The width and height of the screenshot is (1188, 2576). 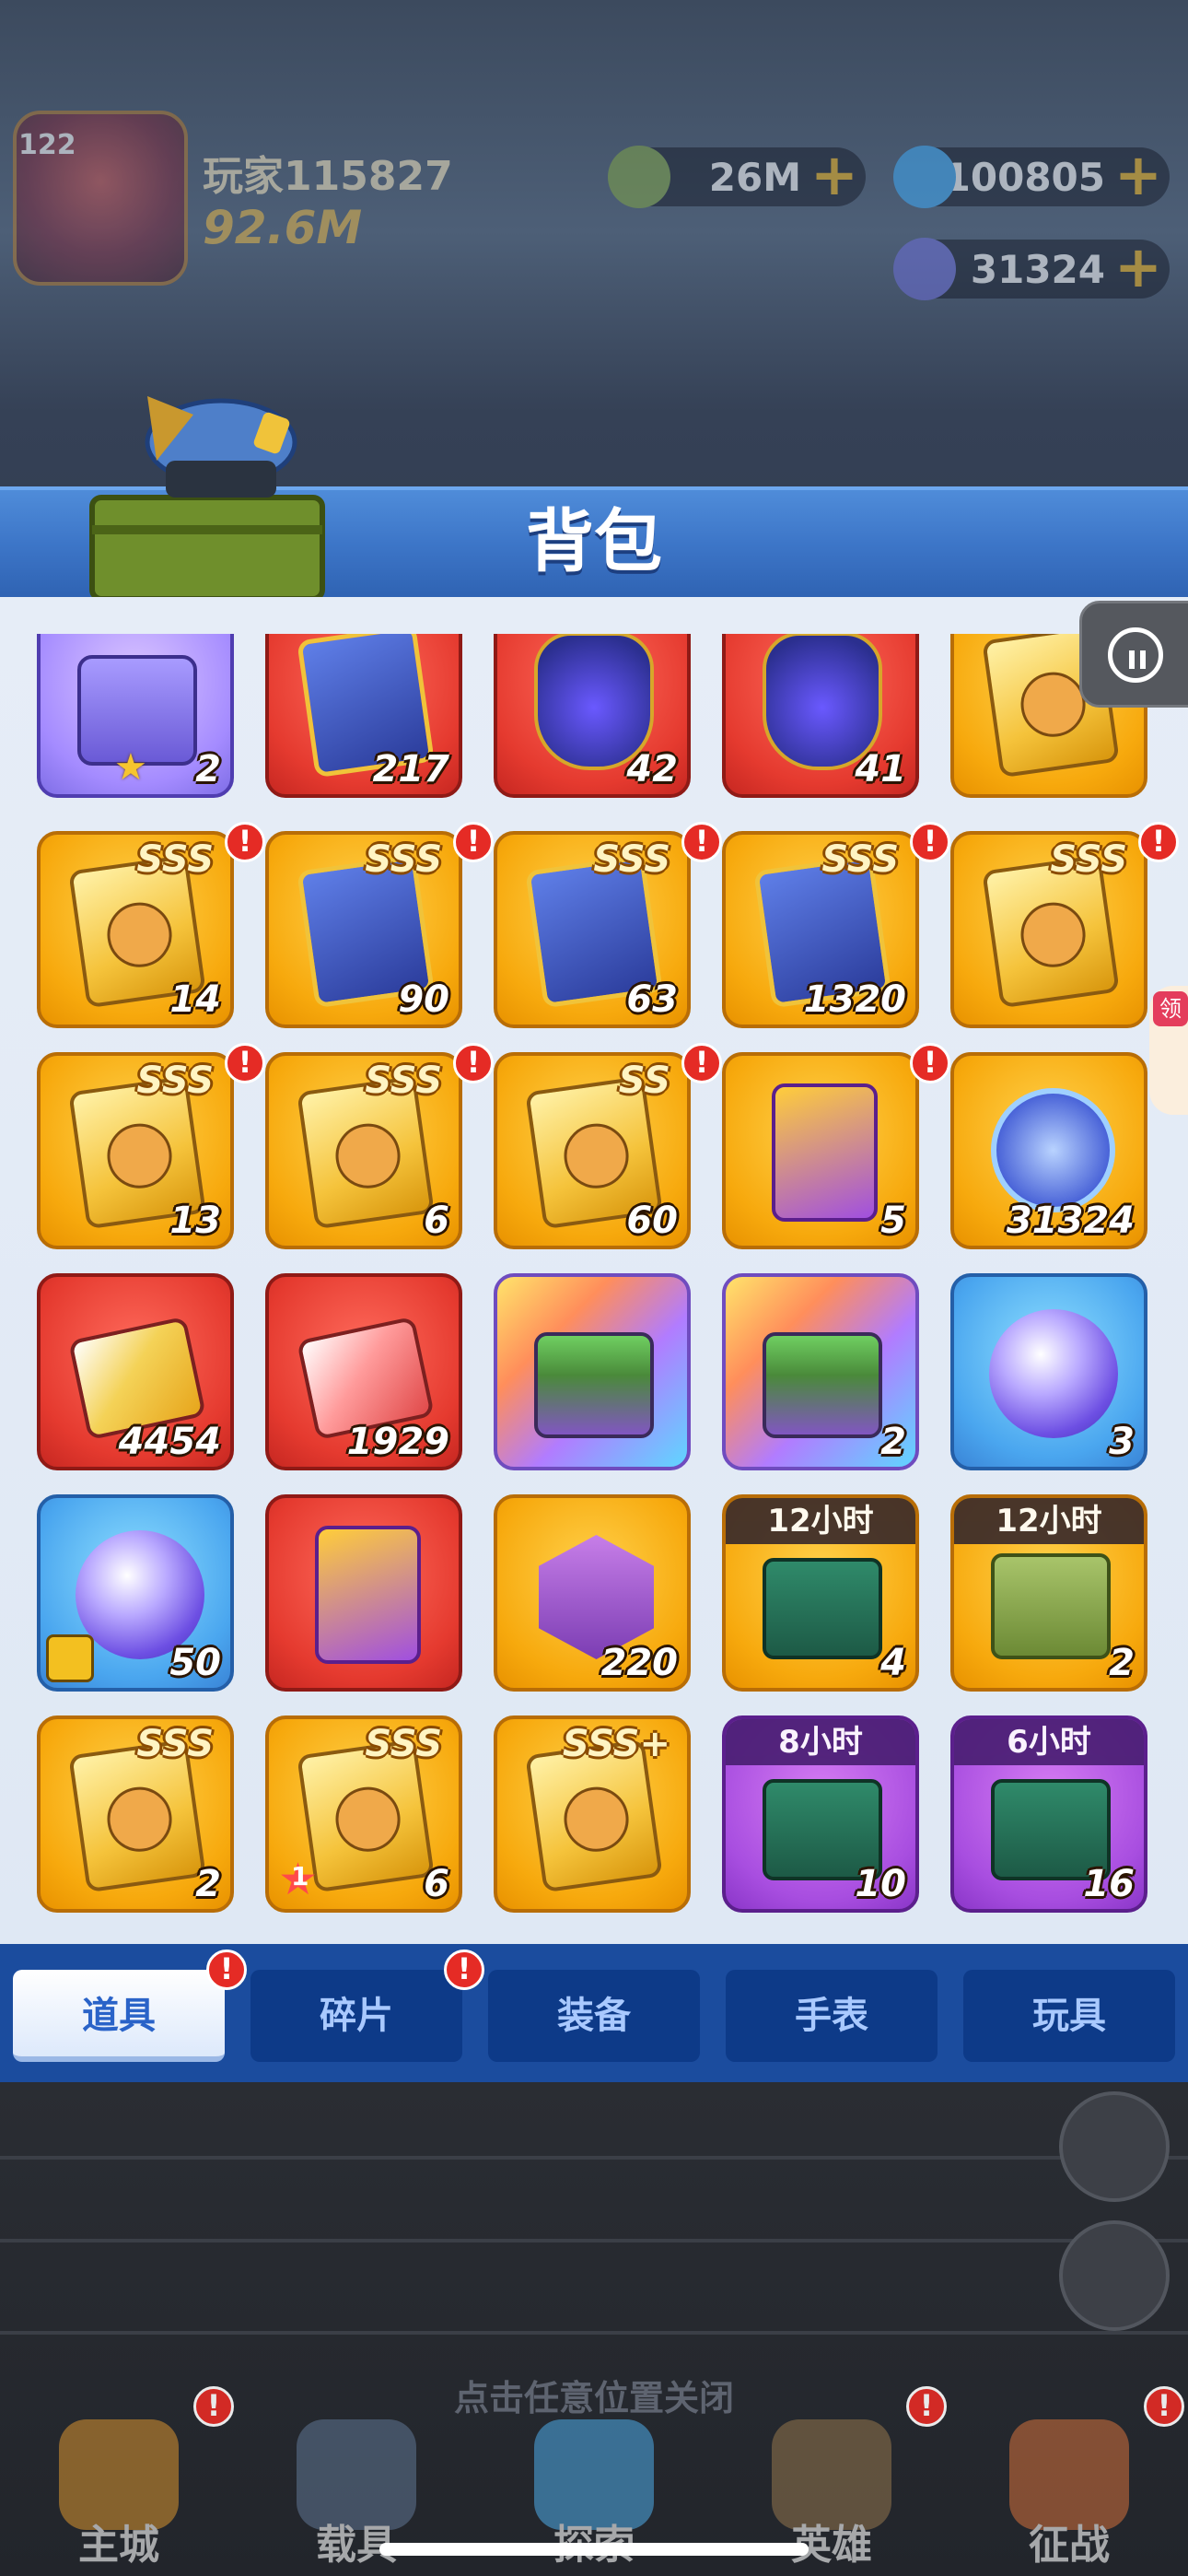 I want to click on item-count: 50, so click(x=195, y=1663).